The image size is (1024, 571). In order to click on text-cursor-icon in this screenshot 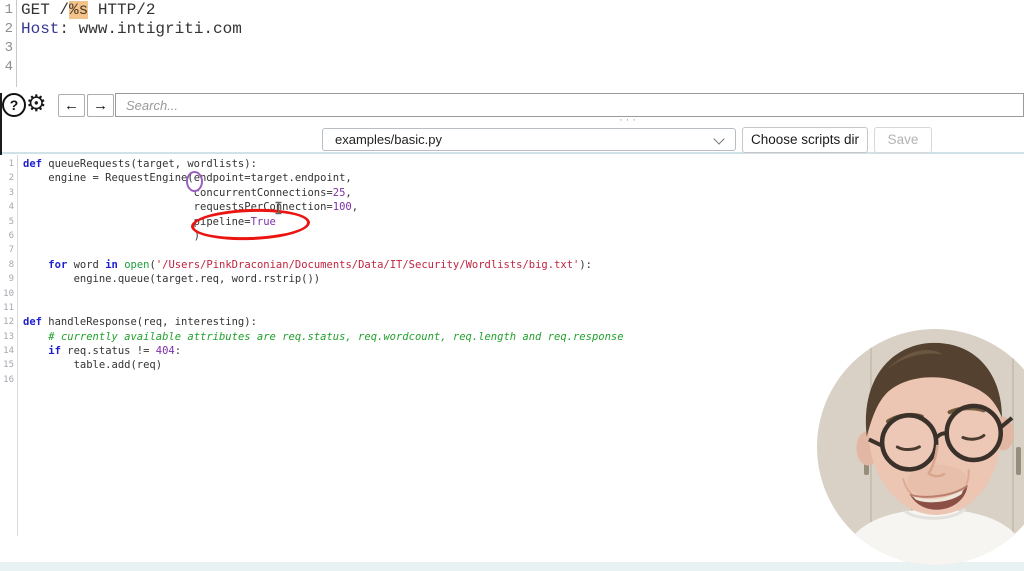, I will do `click(278, 208)`.